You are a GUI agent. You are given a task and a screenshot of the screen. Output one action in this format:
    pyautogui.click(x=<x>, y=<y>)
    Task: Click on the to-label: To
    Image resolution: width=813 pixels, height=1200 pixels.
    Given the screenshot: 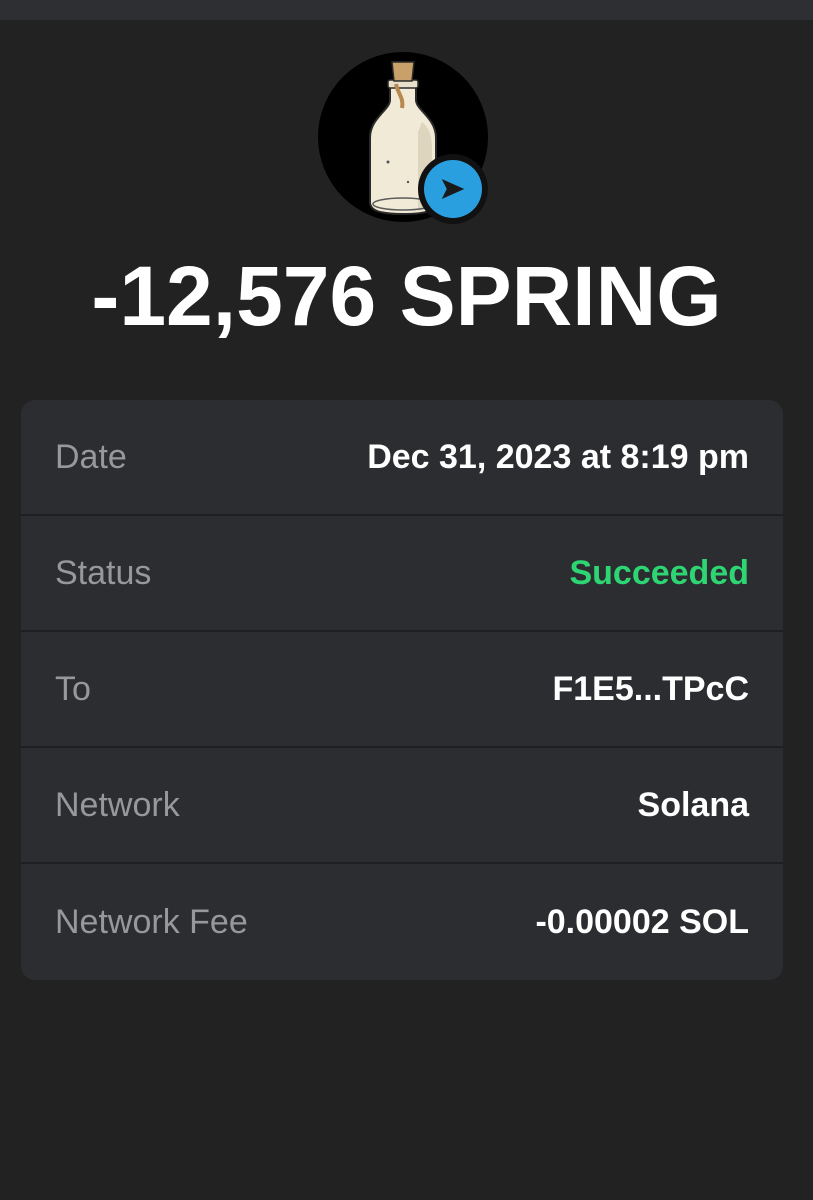 What is the action you would take?
    pyautogui.click(x=73, y=688)
    